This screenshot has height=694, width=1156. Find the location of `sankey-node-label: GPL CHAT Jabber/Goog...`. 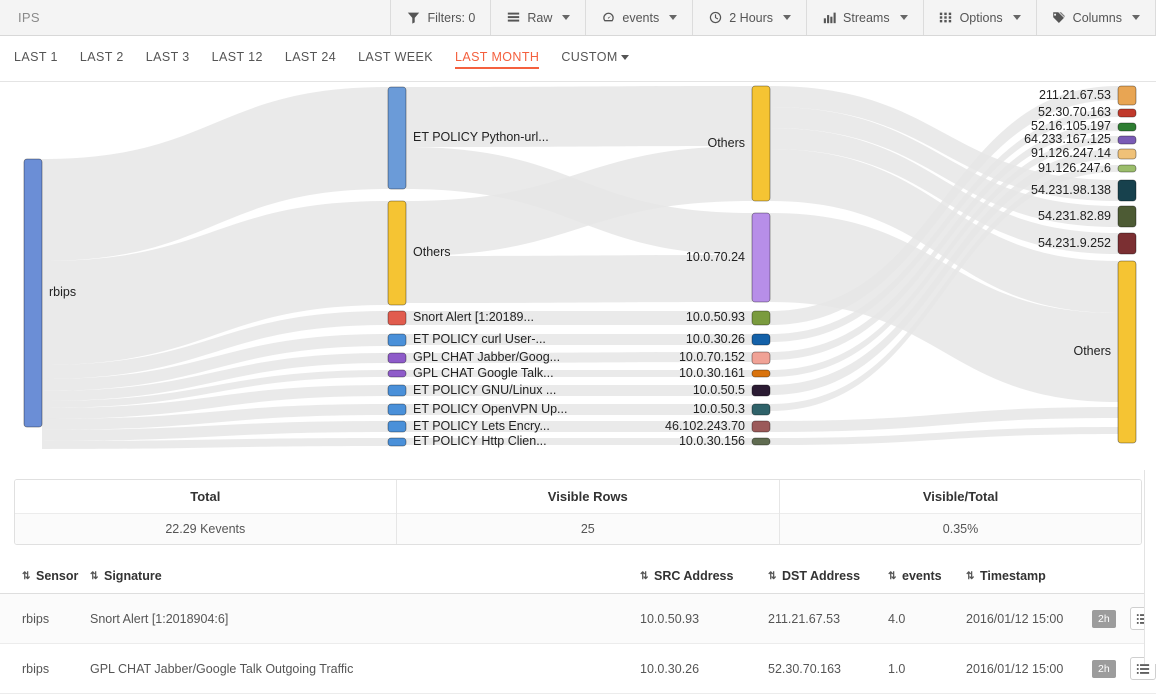

sankey-node-label: GPL CHAT Jabber/Goog... is located at coordinates (487, 357).